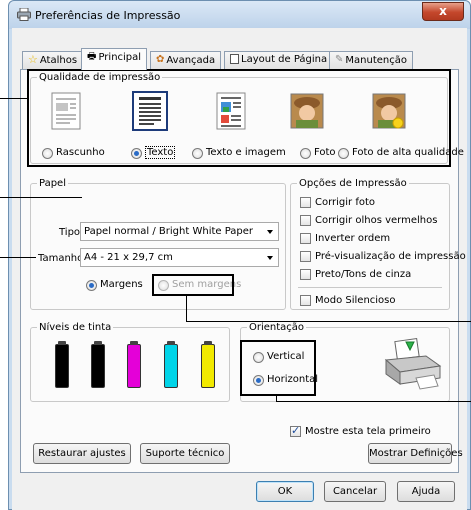 This screenshot has width=471, height=510. What do you see at coordinates (258, 357) in the screenshot?
I see `orientation-vertical-radio` at bounding box center [258, 357].